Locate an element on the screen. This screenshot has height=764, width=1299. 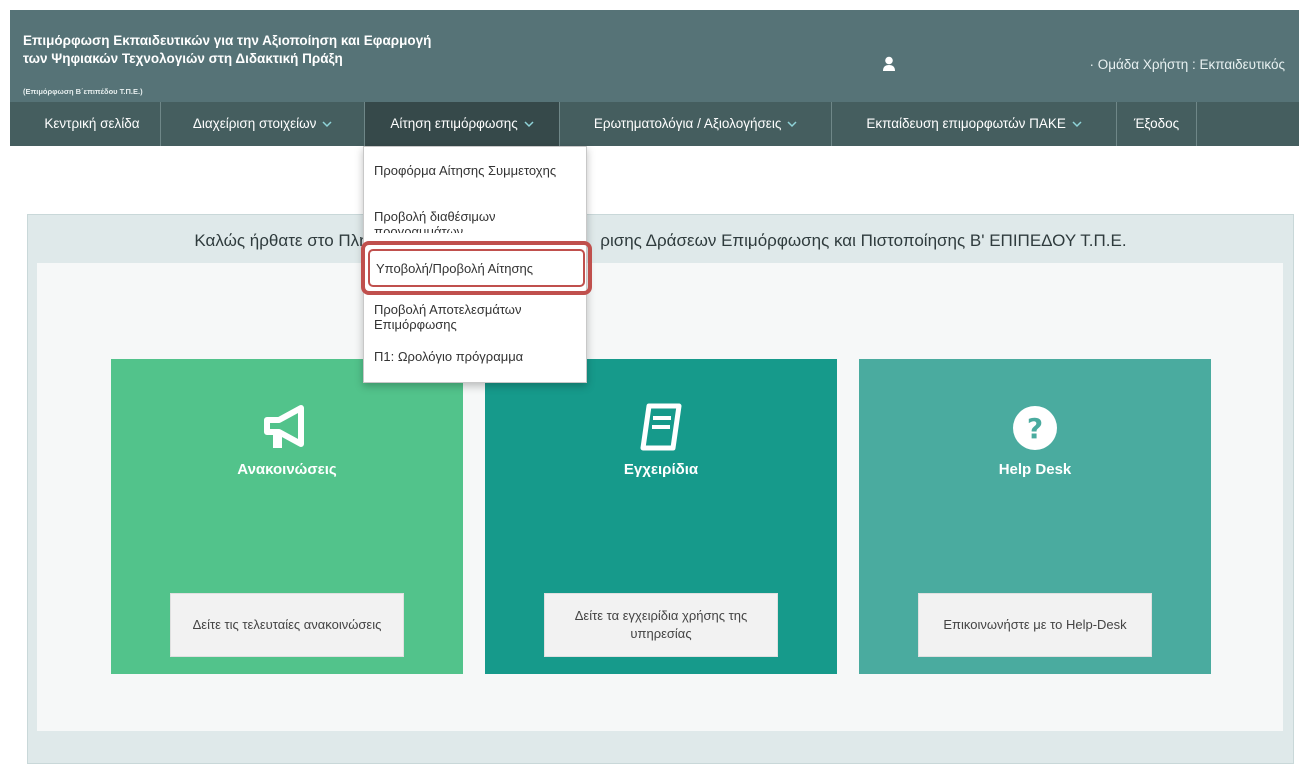
book-icon is located at coordinates (661, 427).